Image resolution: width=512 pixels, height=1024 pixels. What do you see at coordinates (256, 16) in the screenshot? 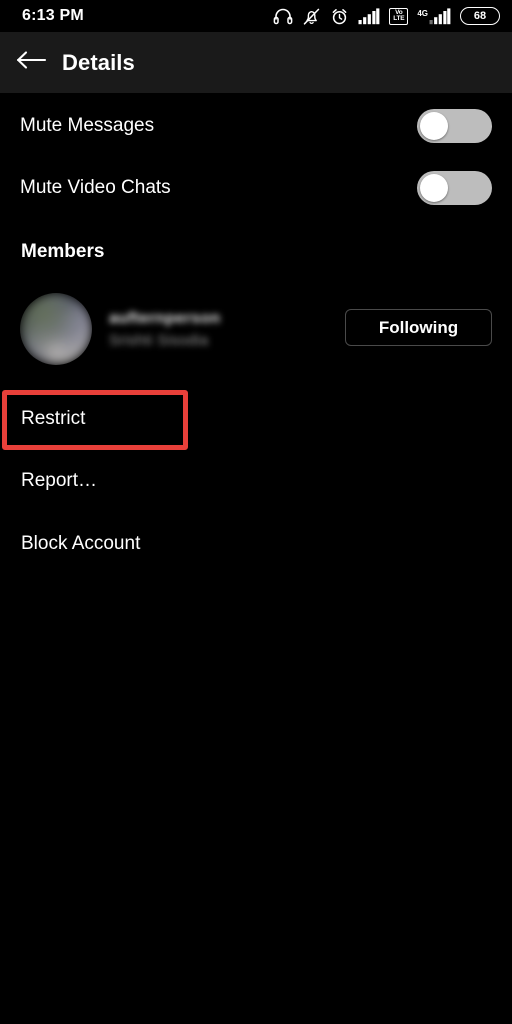
I see `status-bar: 6:13 PM Vo LTE 4G 68` at bounding box center [256, 16].